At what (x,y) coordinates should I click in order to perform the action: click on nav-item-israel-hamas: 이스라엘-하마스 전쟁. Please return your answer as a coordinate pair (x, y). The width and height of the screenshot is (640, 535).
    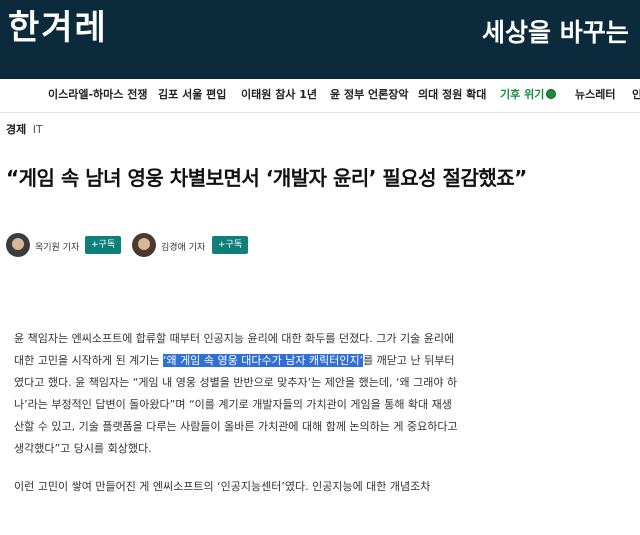
    Looking at the image, I should click on (97, 95).